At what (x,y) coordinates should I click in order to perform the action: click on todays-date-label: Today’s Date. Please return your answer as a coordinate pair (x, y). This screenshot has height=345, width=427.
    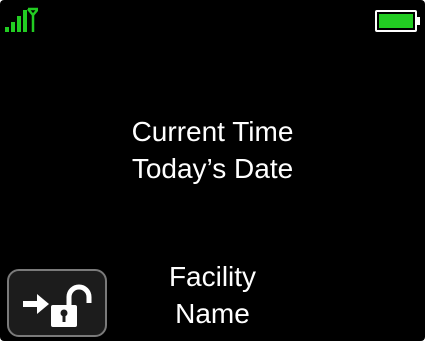
    Looking at the image, I should click on (212, 168).